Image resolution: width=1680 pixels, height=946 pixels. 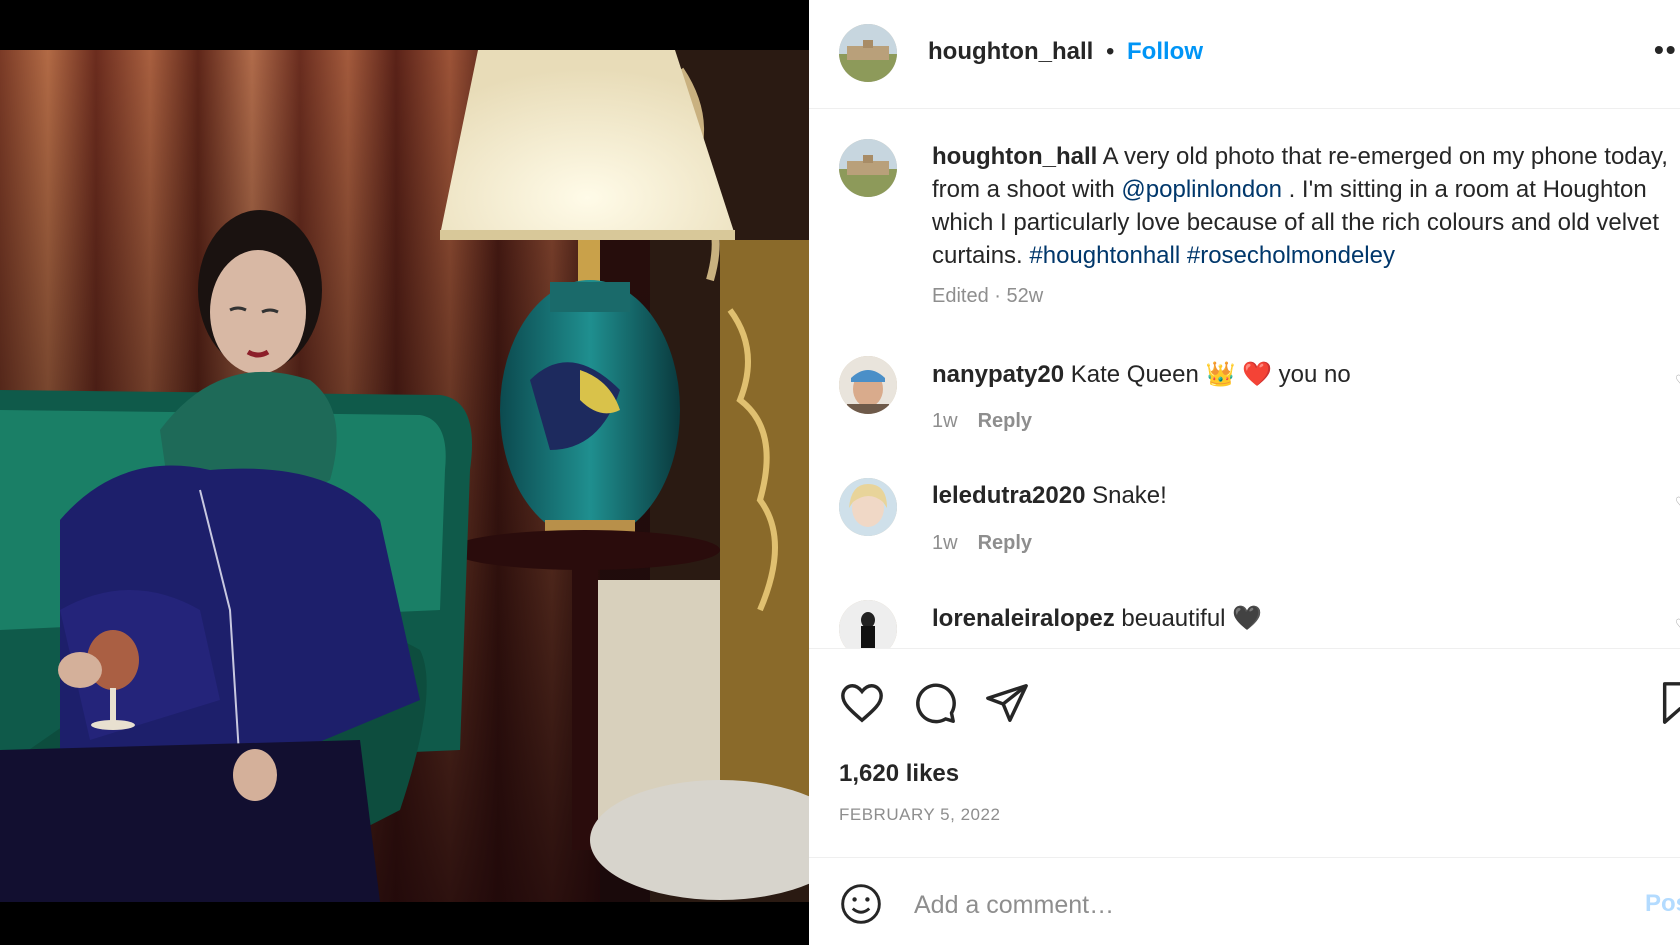 I want to click on comments-divider, so click(x=1244, y=652).